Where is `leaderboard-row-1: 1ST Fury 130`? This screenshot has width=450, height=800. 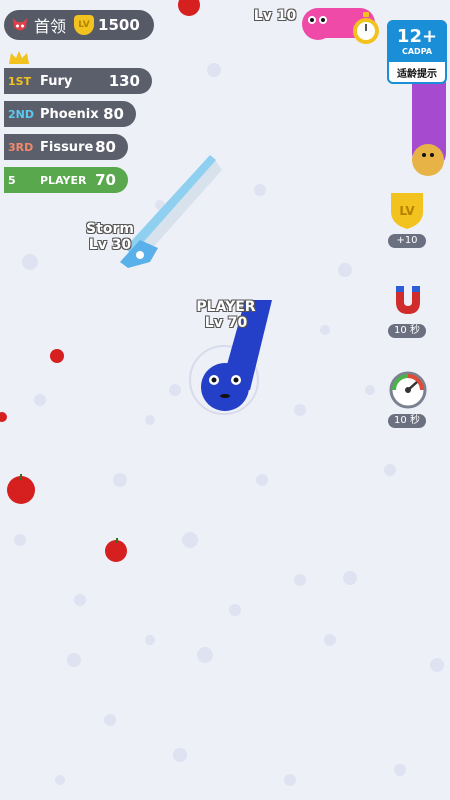 leaderboard-row-1: 1ST Fury 130 is located at coordinates (78, 81).